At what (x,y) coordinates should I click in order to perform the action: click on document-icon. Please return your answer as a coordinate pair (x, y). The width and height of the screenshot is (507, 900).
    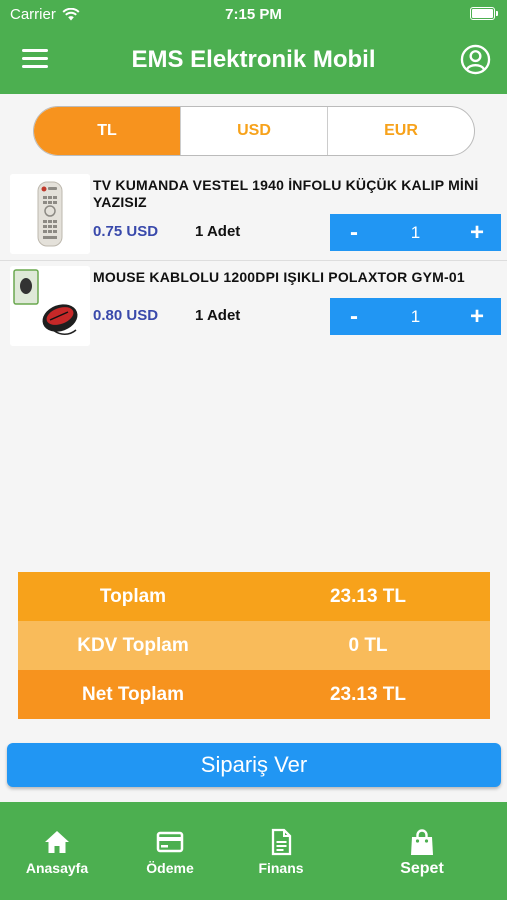
    Looking at the image, I should click on (281, 842).